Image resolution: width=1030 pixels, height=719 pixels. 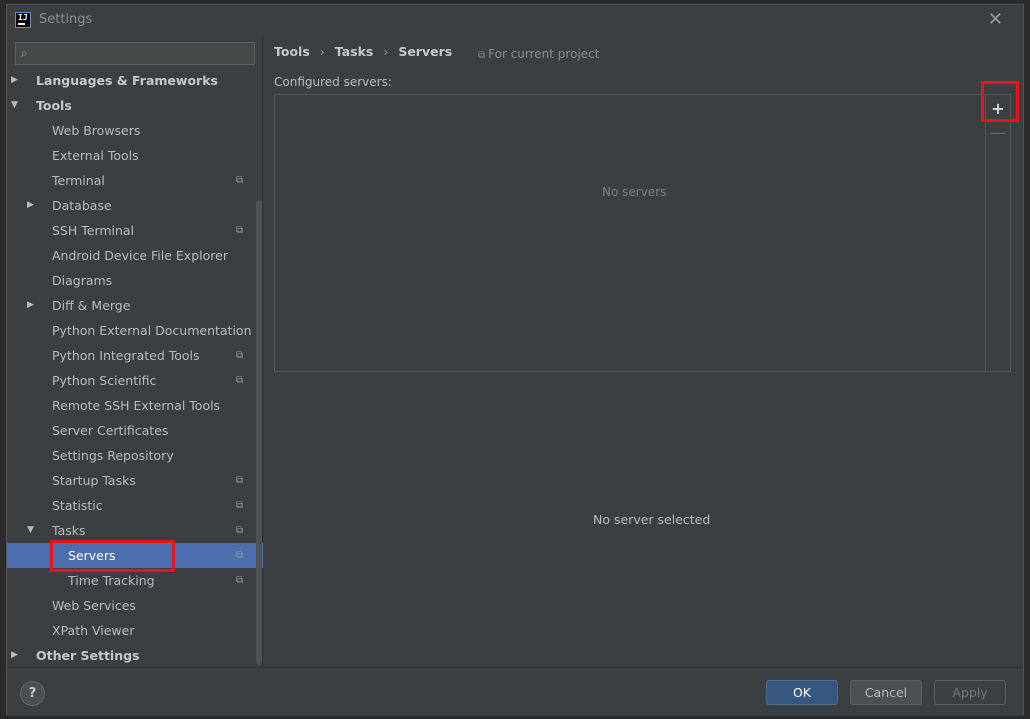 What do you see at coordinates (91, 305) in the screenshot?
I see `tree-item-label: Diff & Merge` at bounding box center [91, 305].